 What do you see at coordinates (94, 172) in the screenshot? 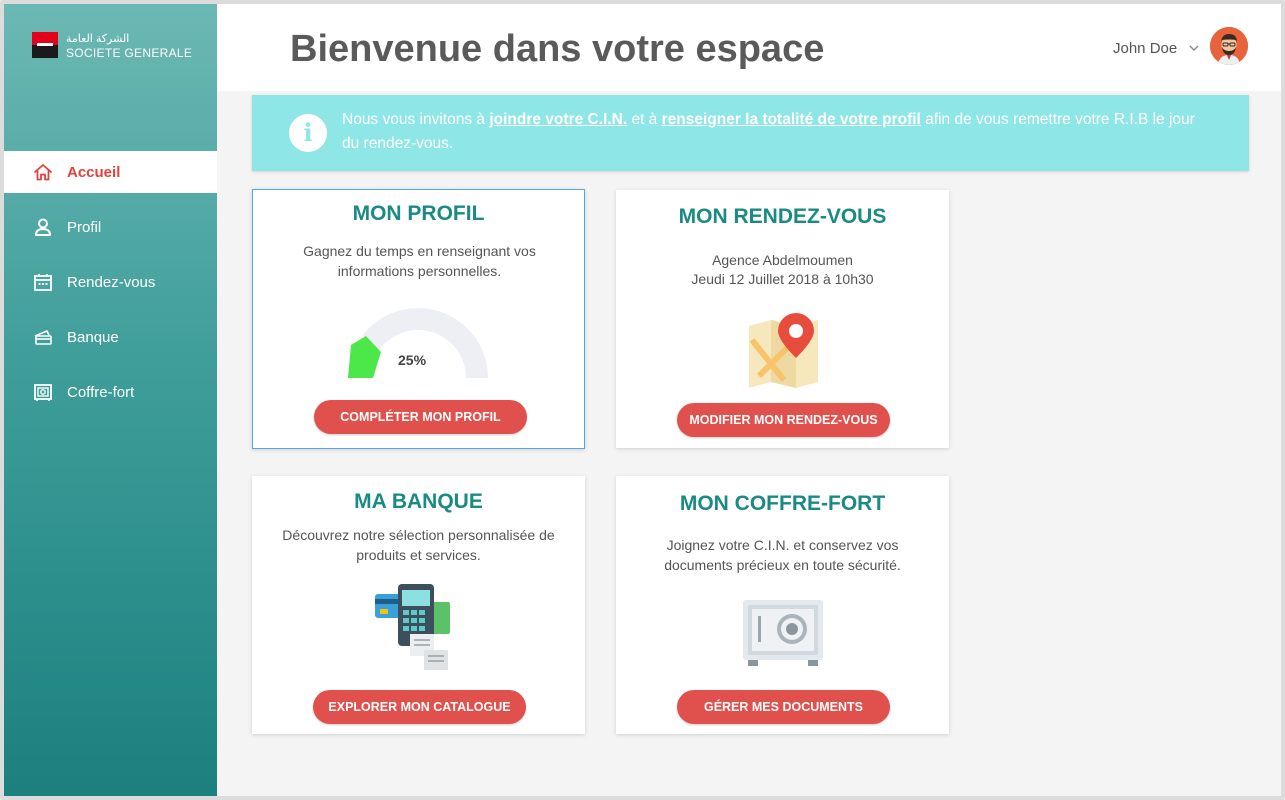
I see `sidebar-item-label: Accueil` at bounding box center [94, 172].